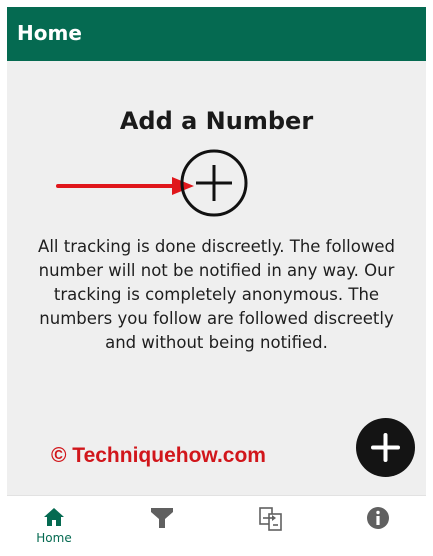 This screenshot has width=433, height=556. Describe the element at coordinates (216, 121) in the screenshot. I see `add-number-heading: Add a Number` at that location.